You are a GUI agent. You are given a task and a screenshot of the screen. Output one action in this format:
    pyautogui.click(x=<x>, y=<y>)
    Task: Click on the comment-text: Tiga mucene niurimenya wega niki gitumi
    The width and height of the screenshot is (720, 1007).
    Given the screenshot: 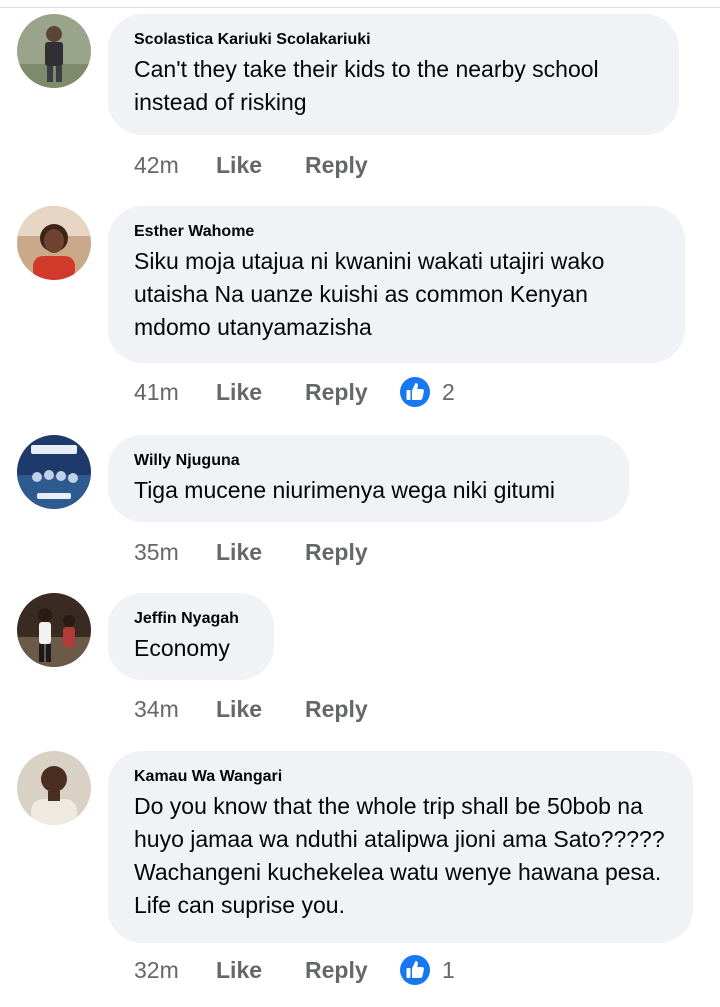 What is the action you would take?
    pyautogui.click(x=345, y=490)
    